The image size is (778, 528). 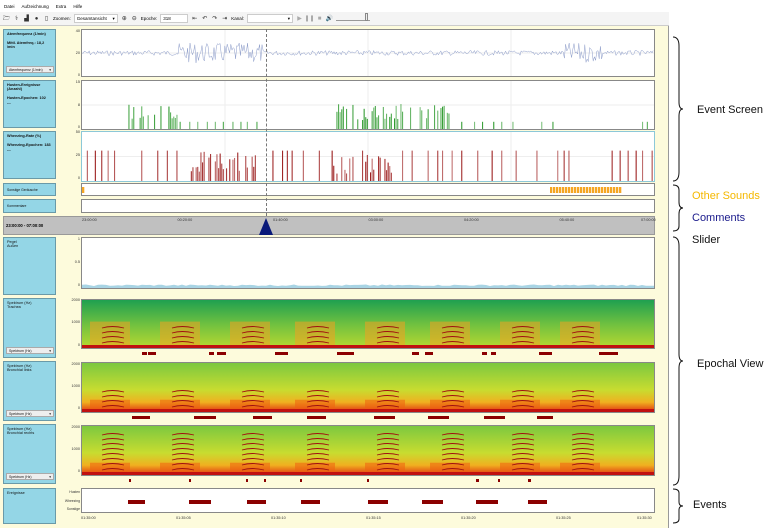 What do you see at coordinates (134, 18) in the screenshot?
I see `zoom-out-icon: ⊖` at bounding box center [134, 18].